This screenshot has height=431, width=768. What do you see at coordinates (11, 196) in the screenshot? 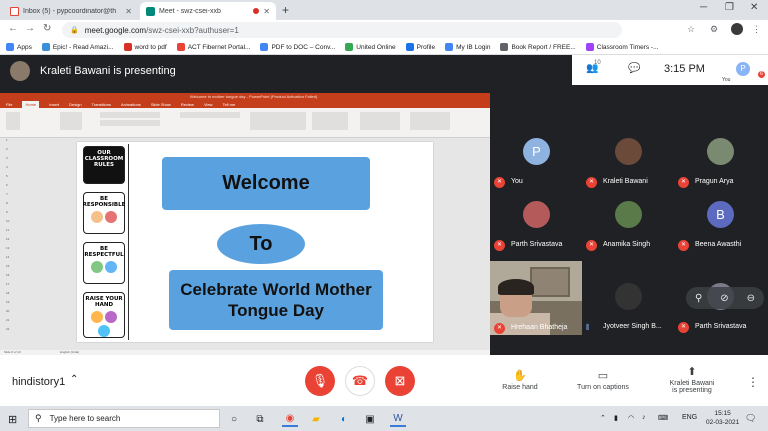
I see `slide-thumb-number: 7` at bounding box center [11, 196].